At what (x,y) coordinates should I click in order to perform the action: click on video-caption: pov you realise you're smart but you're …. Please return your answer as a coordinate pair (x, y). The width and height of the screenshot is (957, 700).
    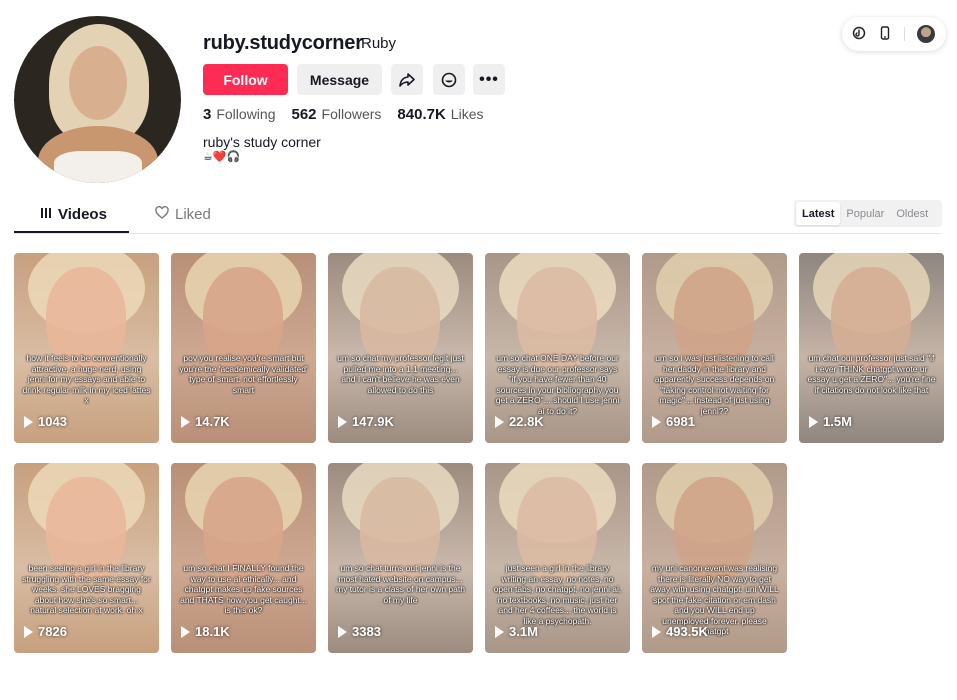
    Looking at the image, I should click on (243, 374).